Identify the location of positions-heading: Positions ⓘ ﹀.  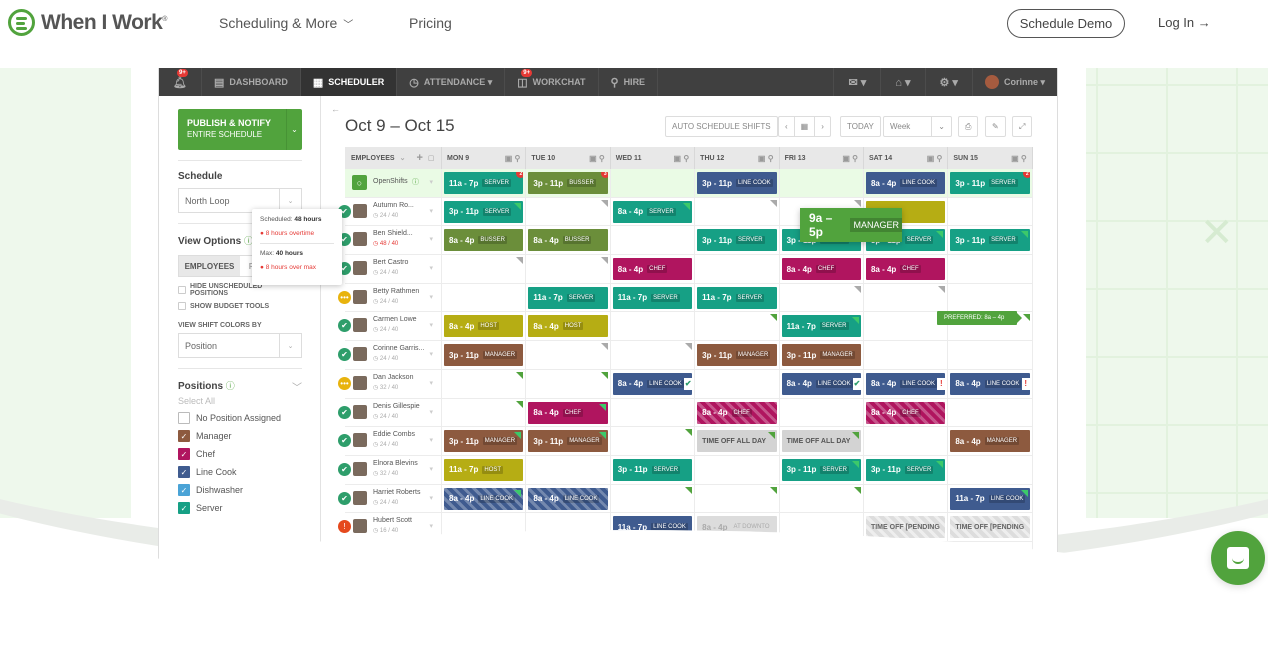
(240, 386).